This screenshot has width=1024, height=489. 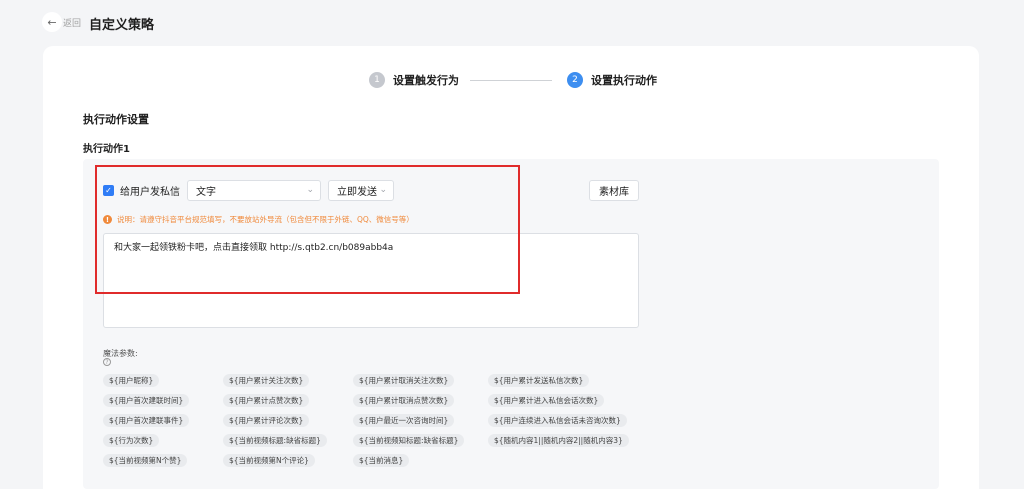 I want to click on highlight-annotation, so click(x=307, y=229).